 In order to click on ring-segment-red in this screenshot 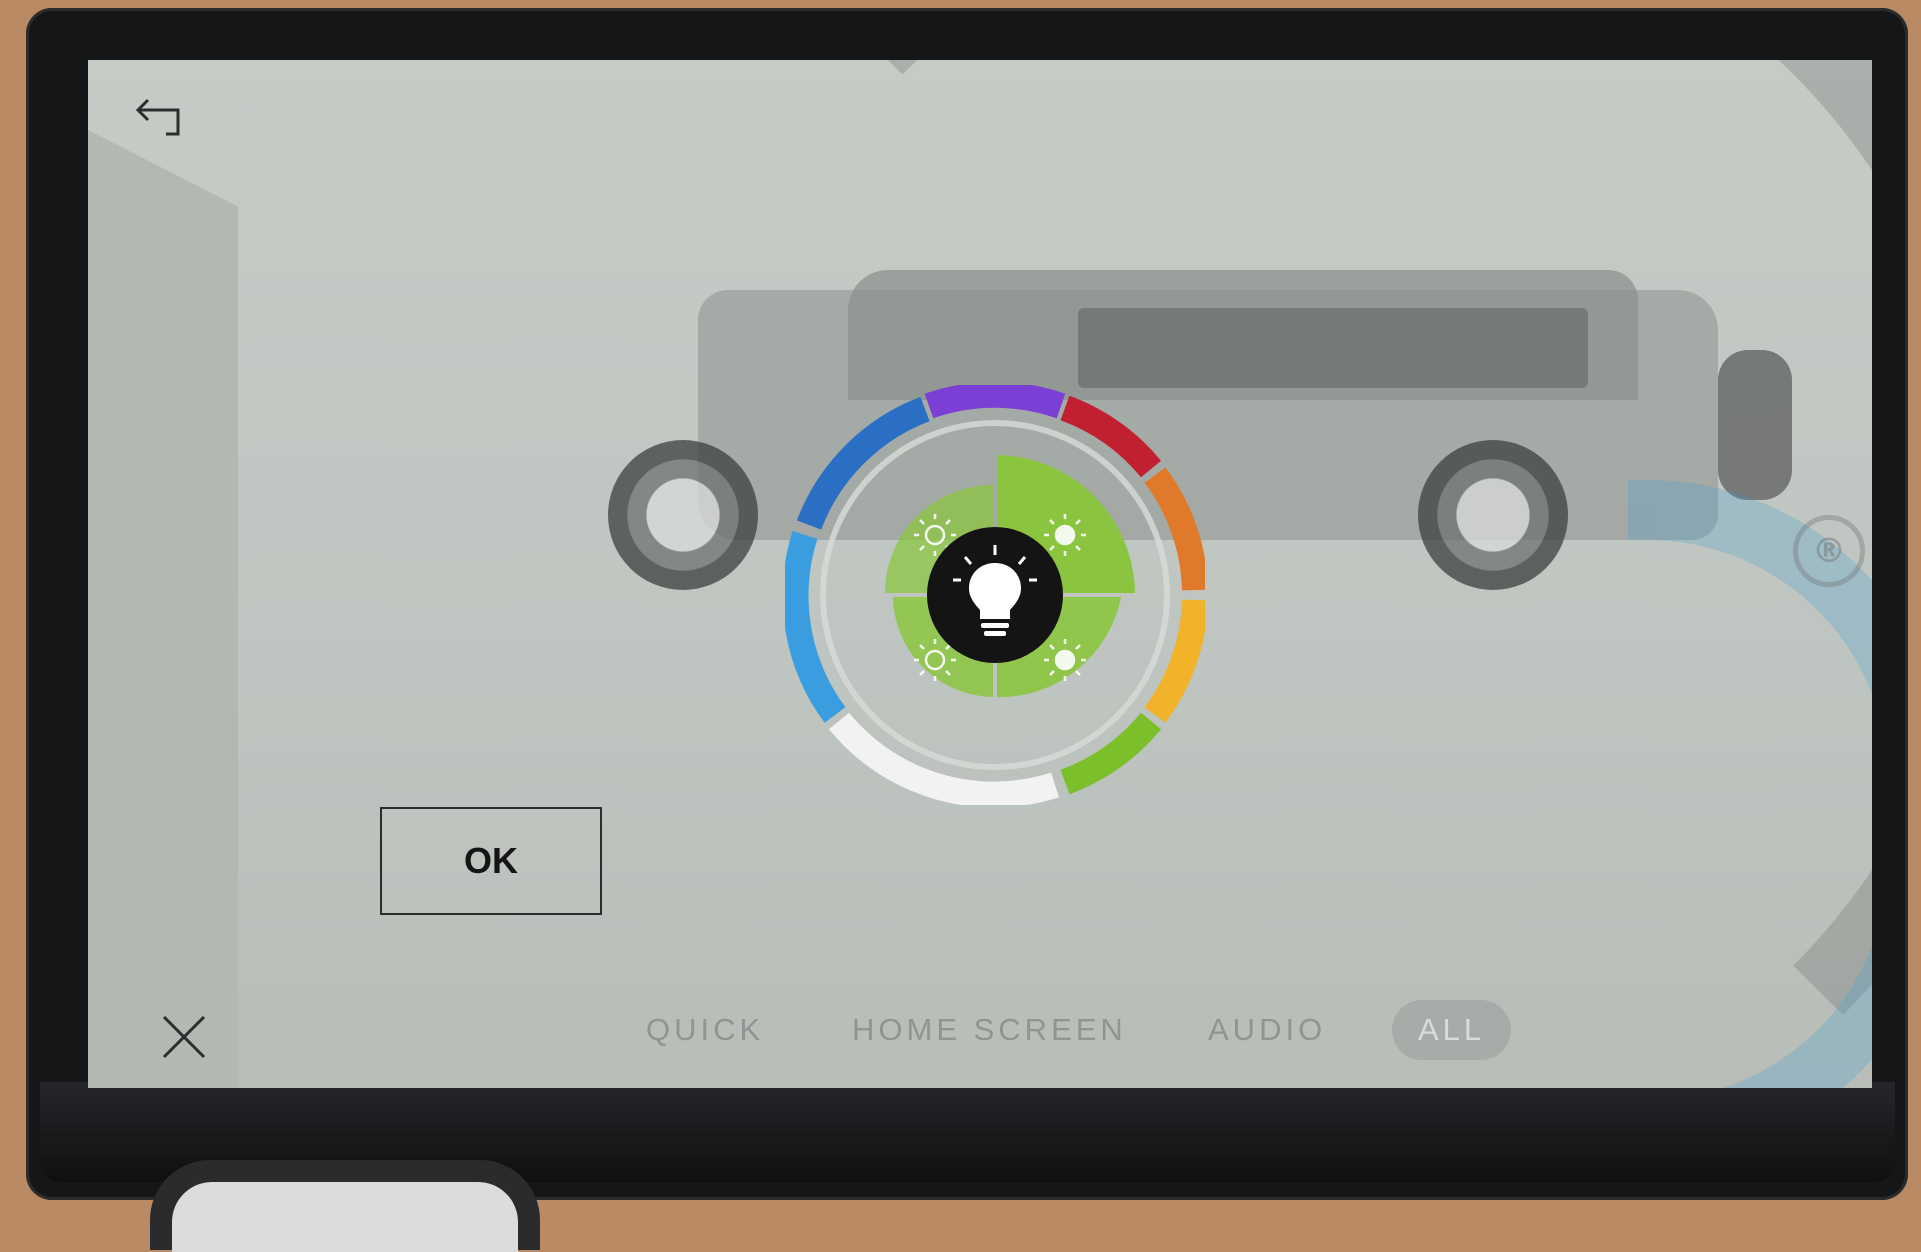, I will do `click(1111, 436)`.